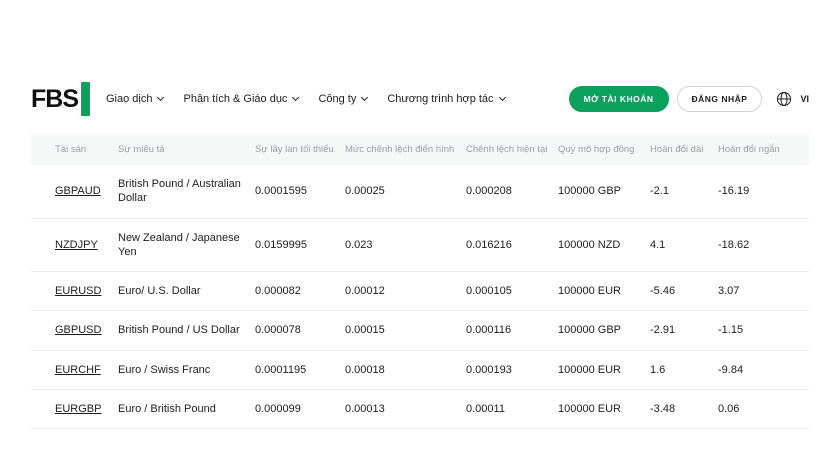  I want to click on asset-cell: GBPAUD, so click(74, 192).